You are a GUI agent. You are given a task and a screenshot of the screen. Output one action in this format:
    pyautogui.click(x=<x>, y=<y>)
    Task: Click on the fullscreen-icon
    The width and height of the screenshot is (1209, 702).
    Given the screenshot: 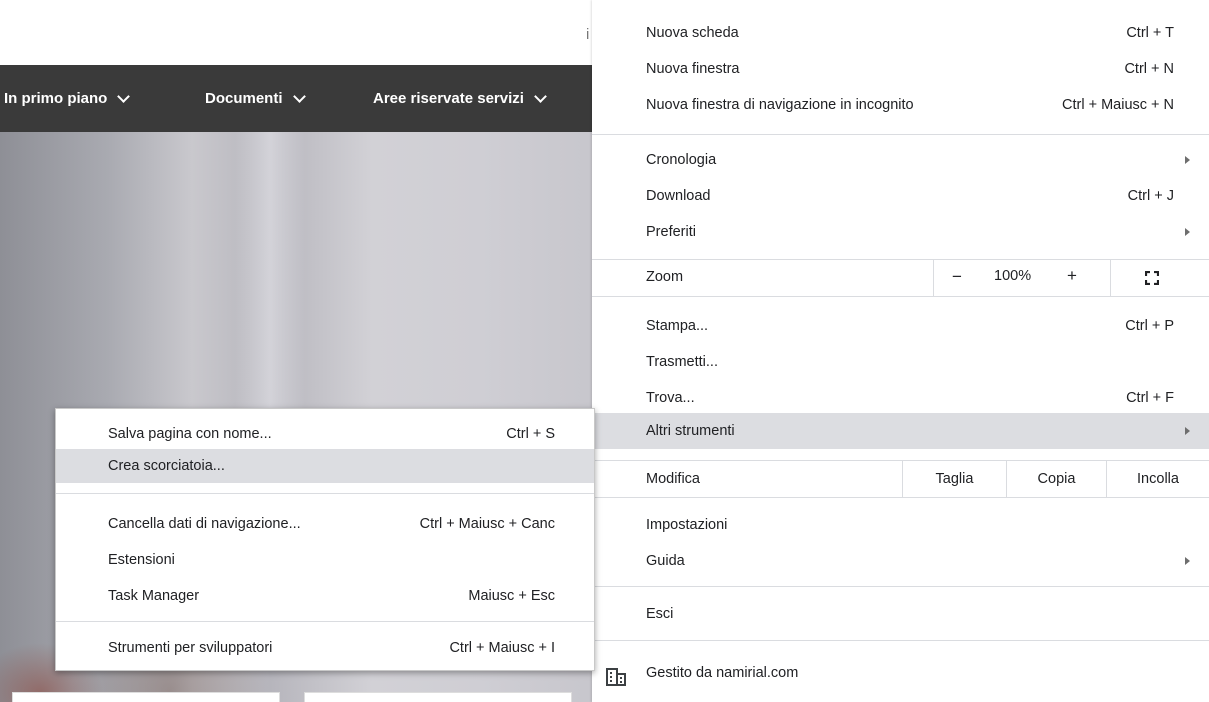 What is the action you would take?
    pyautogui.click(x=1152, y=278)
    